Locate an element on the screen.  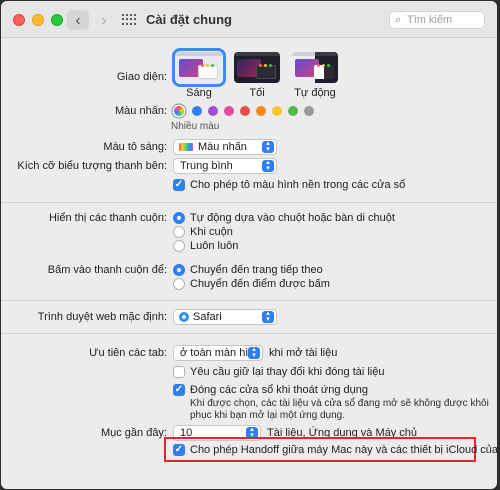
jump-clicked-spot-label: Chuyển đến điểm được bấm is located at coordinates (260, 284).